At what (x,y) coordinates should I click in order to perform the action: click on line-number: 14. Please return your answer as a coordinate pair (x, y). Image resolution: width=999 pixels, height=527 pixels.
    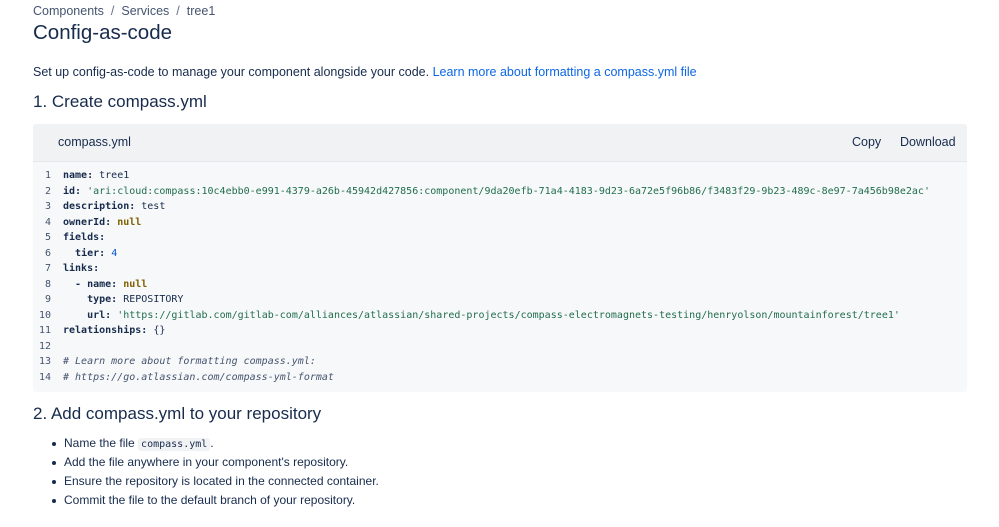
    Looking at the image, I should click on (44, 377).